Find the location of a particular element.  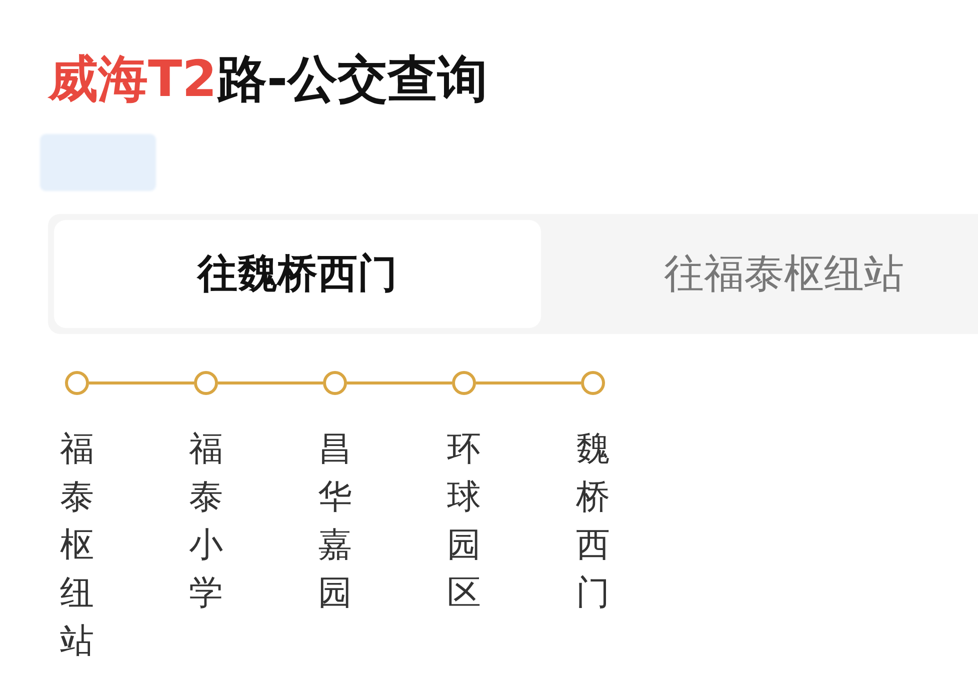

station-name: 魏桥西门 is located at coordinates (593, 521).